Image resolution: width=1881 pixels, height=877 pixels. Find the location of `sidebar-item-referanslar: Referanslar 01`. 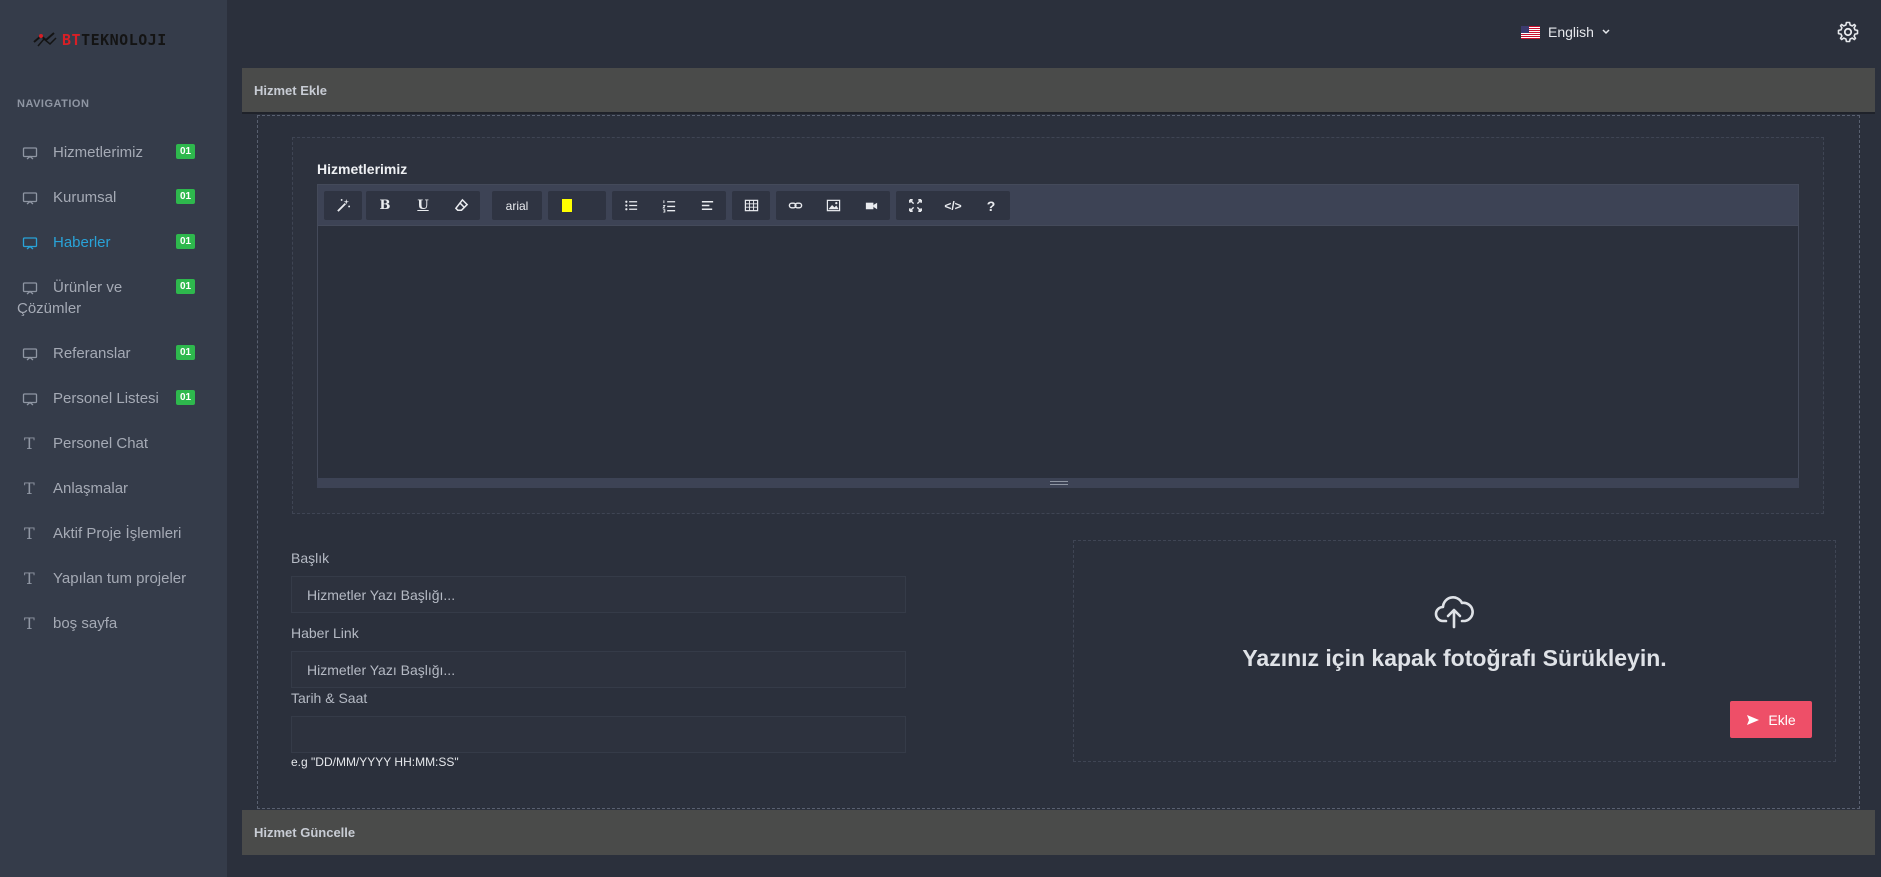

sidebar-item-referanslar: Referanslar 01 is located at coordinates (113, 353).